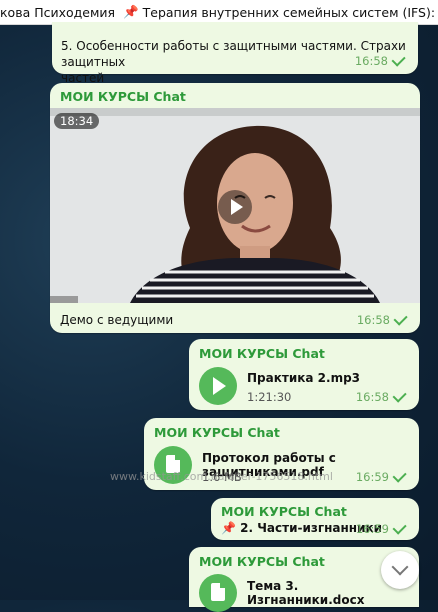 Image resolution: width=438 pixels, height=612 pixels. I want to click on audio-play-button, so click(218, 386).